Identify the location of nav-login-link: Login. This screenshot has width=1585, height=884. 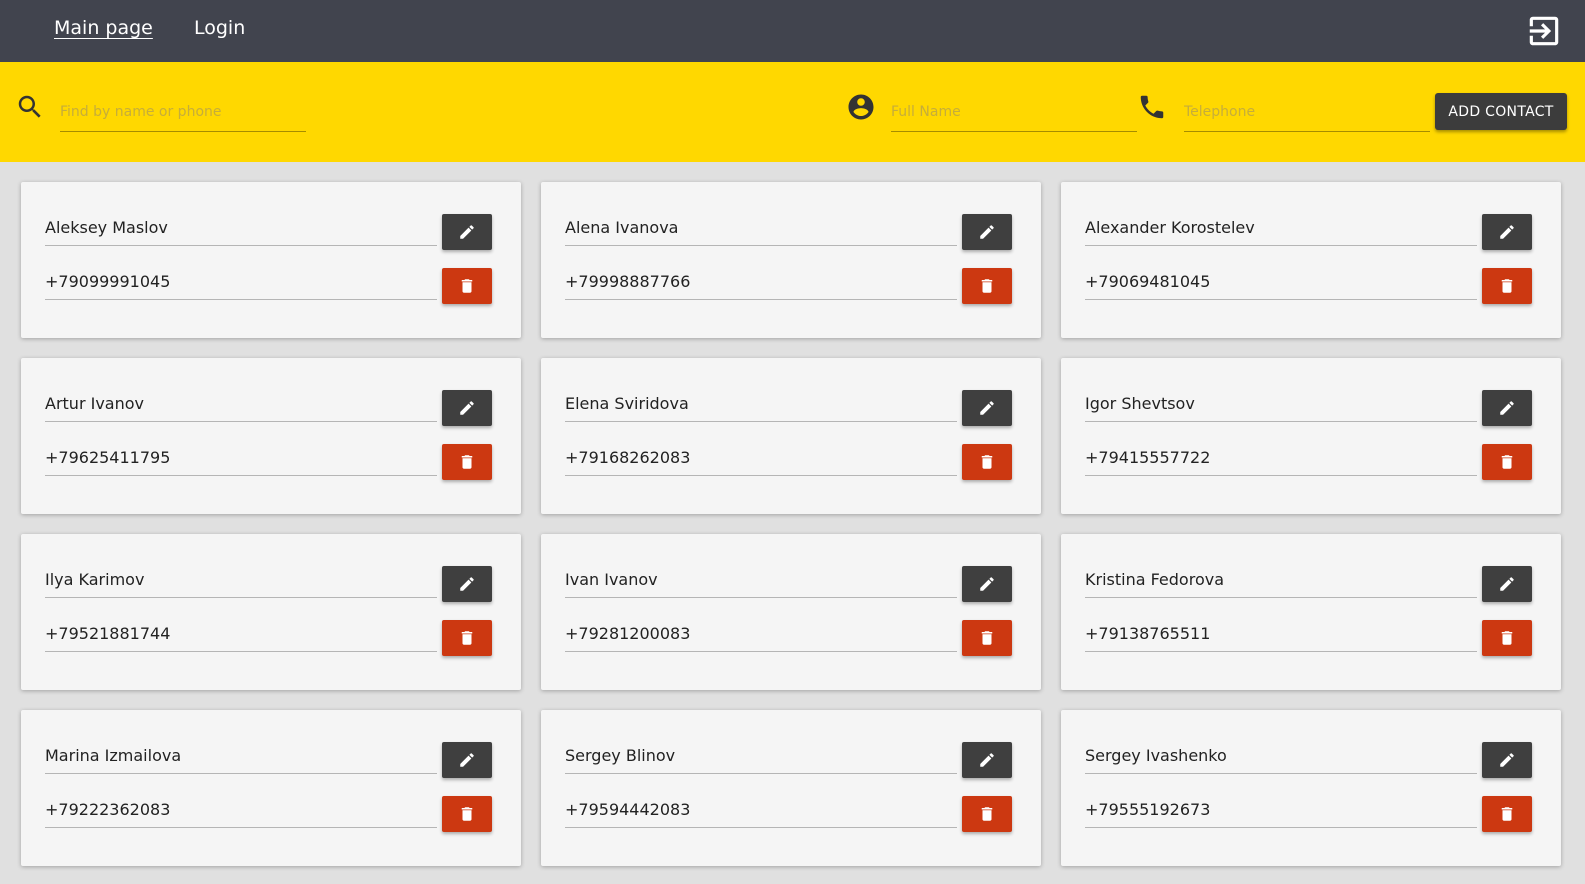
(219, 28).